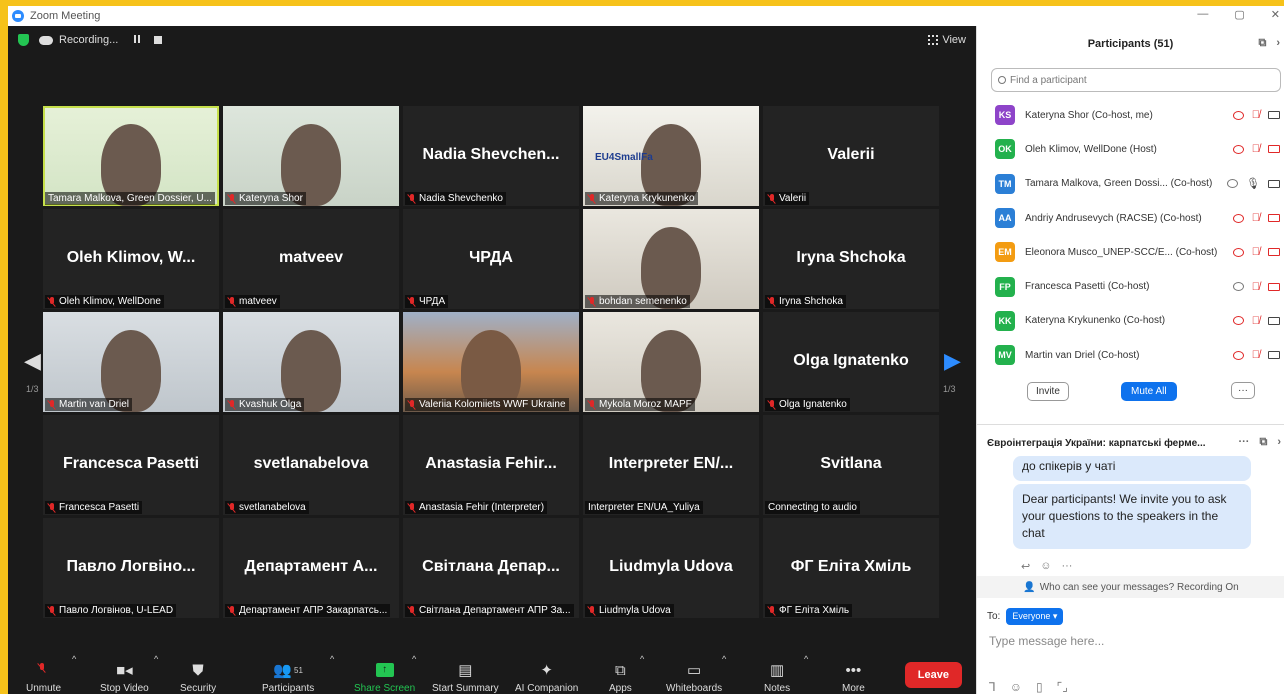 Image resolution: width=1284 pixels, height=694 pixels. I want to click on video-tile: ЧРДА ЧРДА, so click(491, 259).